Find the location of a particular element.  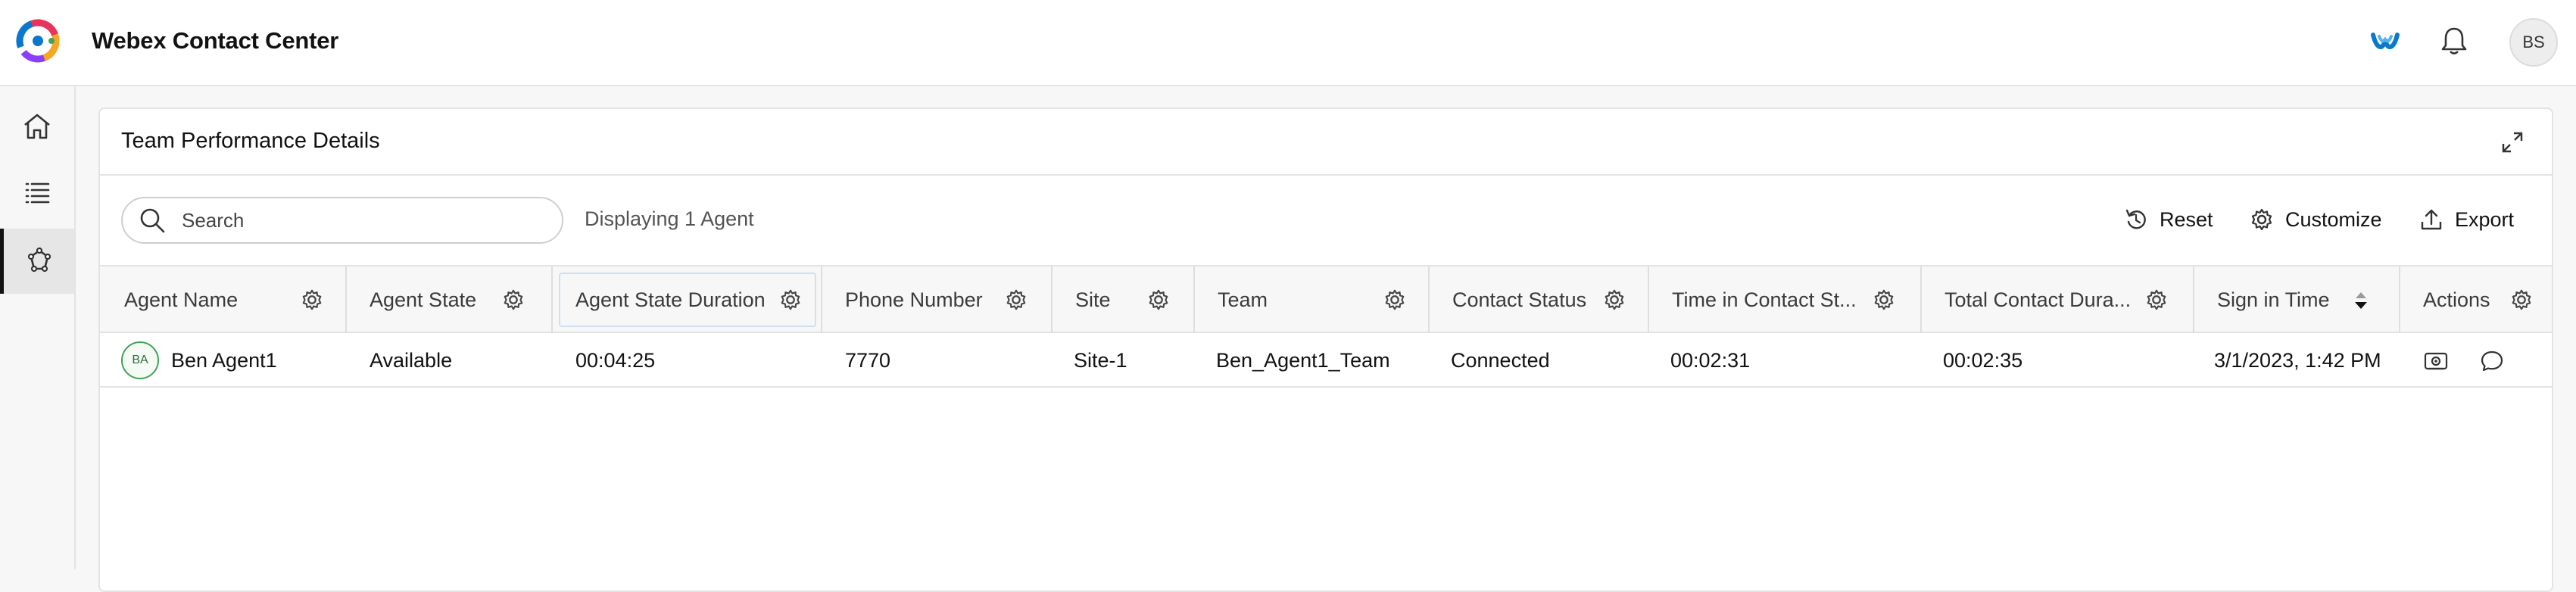

home-icon is located at coordinates (37, 127).